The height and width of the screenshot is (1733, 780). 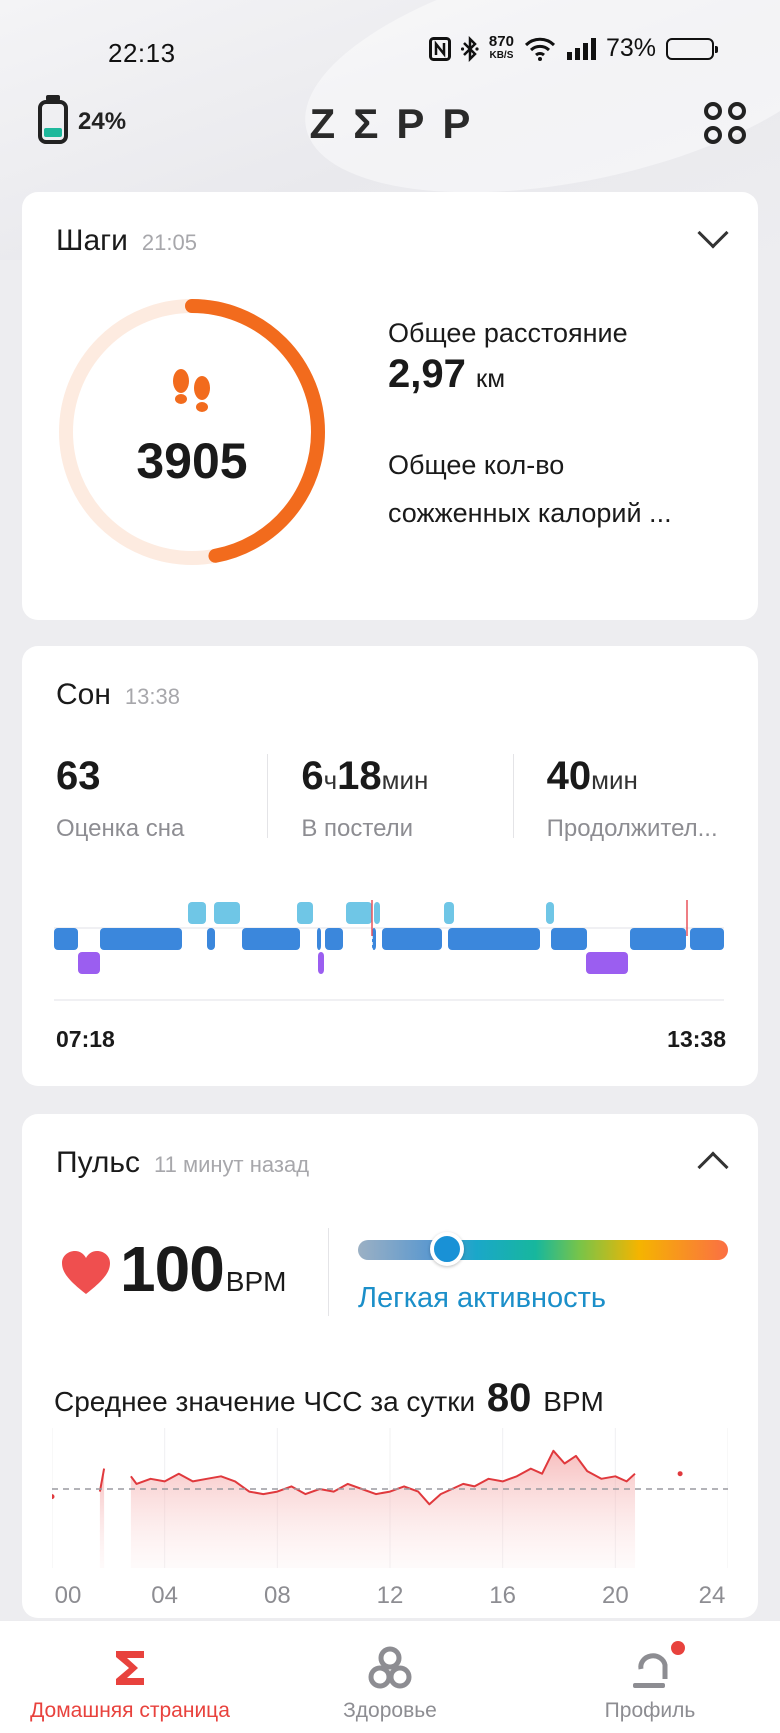 What do you see at coordinates (256, 1281) in the screenshot?
I see `current-bpm-unit: BPM` at bounding box center [256, 1281].